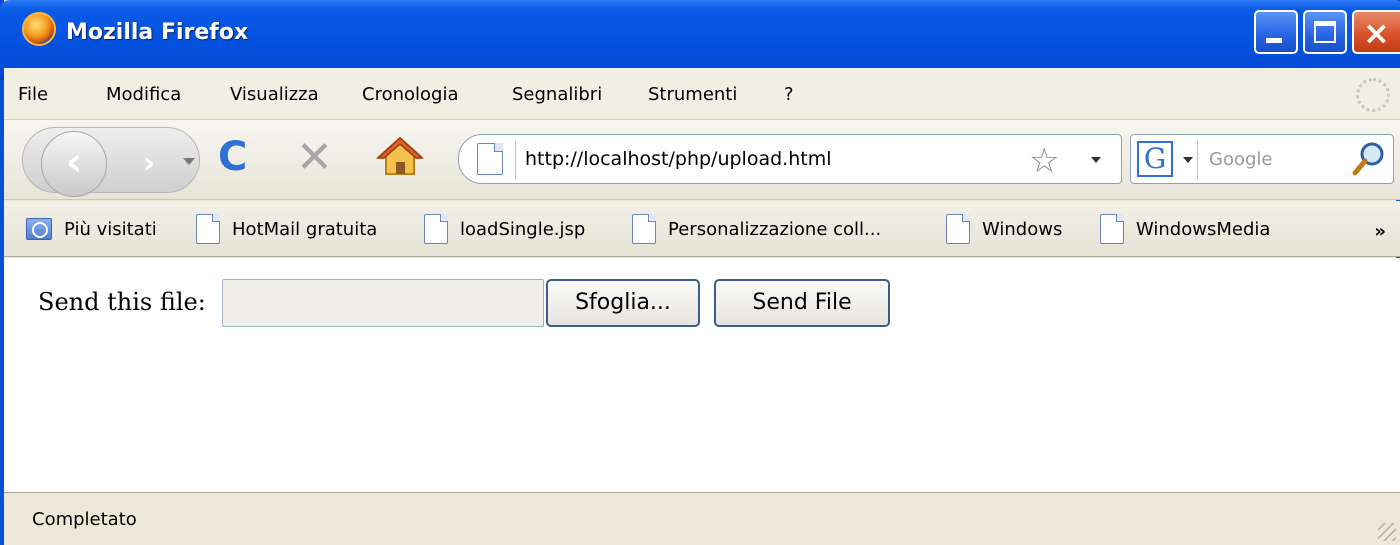  What do you see at coordinates (189, 161) in the screenshot?
I see `history-dropdown-icon` at bounding box center [189, 161].